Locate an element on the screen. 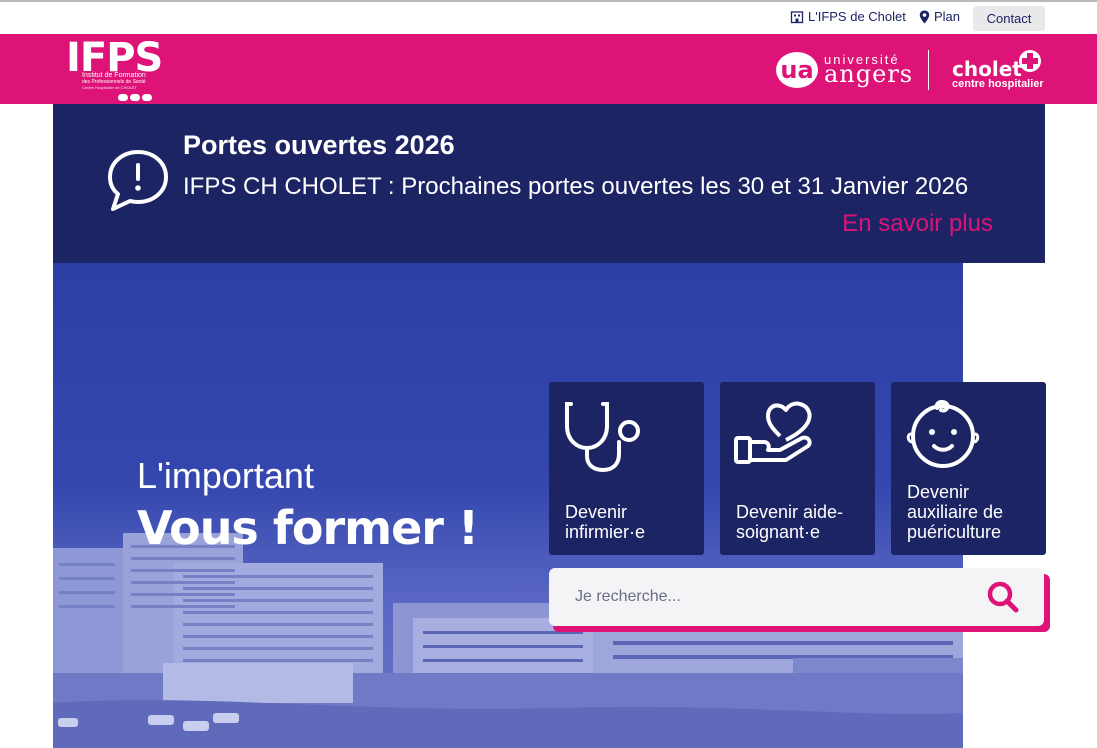 The width and height of the screenshot is (1097, 748). centre-hospitalier-label: centre hospitalier is located at coordinates (998, 84).